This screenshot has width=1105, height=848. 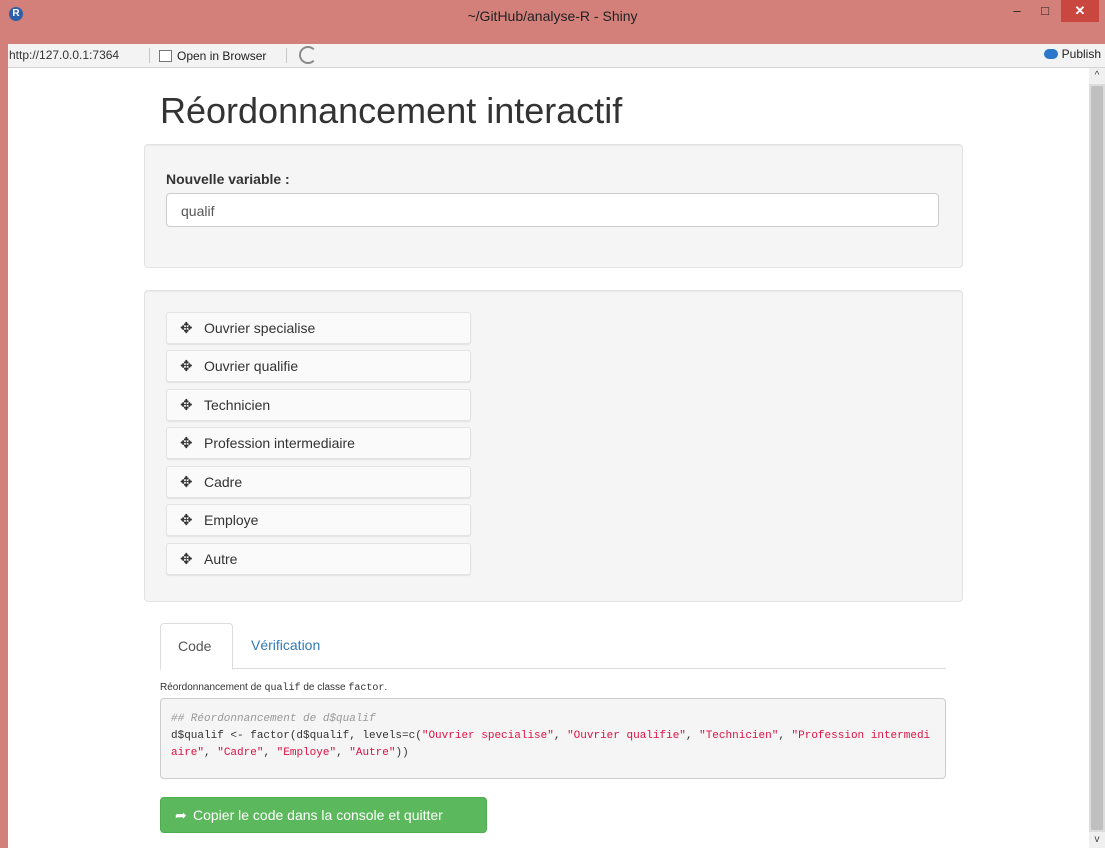 I want to click on share-arrow-icon: ➦, so click(x=181, y=815).